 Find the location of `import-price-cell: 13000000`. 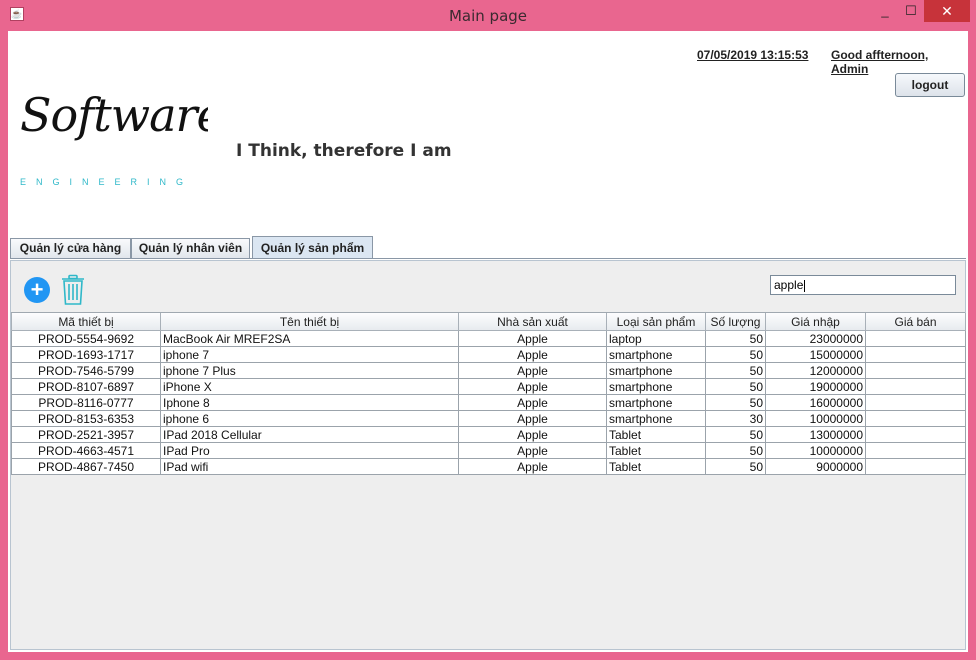

import-price-cell: 13000000 is located at coordinates (815, 434).